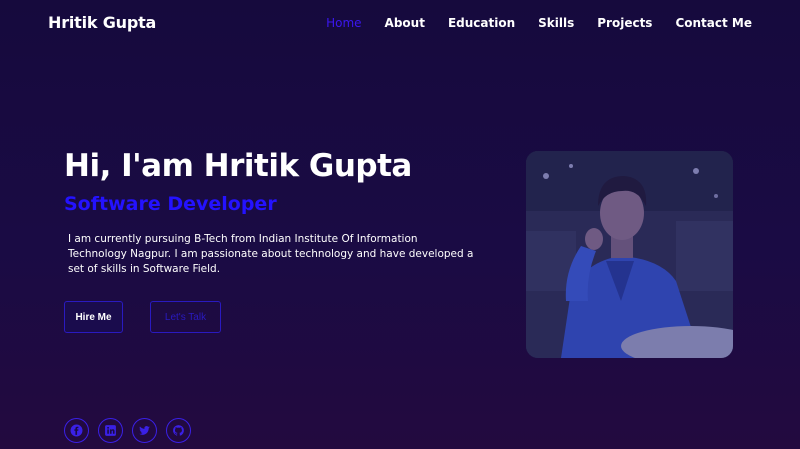 This screenshot has width=800, height=449. I want to click on hire-me-button: Hire Me, so click(93, 317).